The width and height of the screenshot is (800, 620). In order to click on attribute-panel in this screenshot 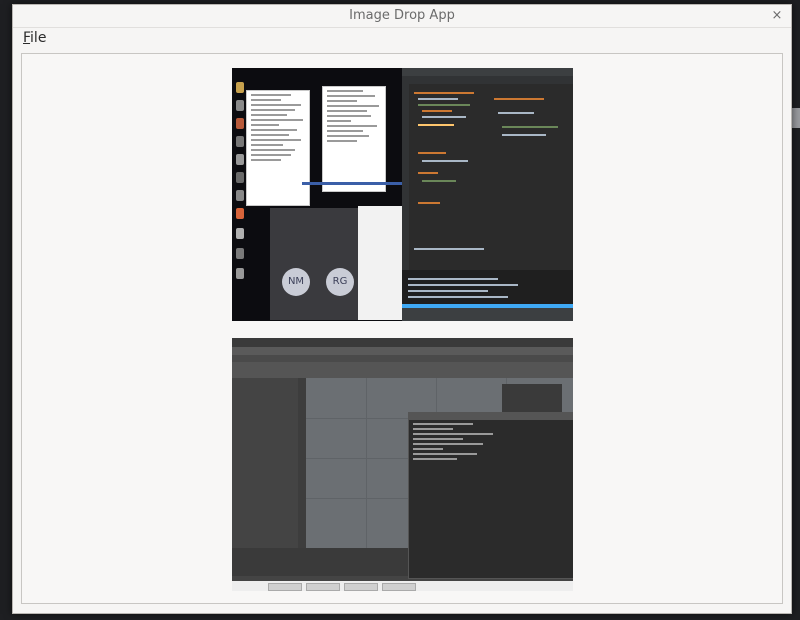, I will do `click(532, 398)`.